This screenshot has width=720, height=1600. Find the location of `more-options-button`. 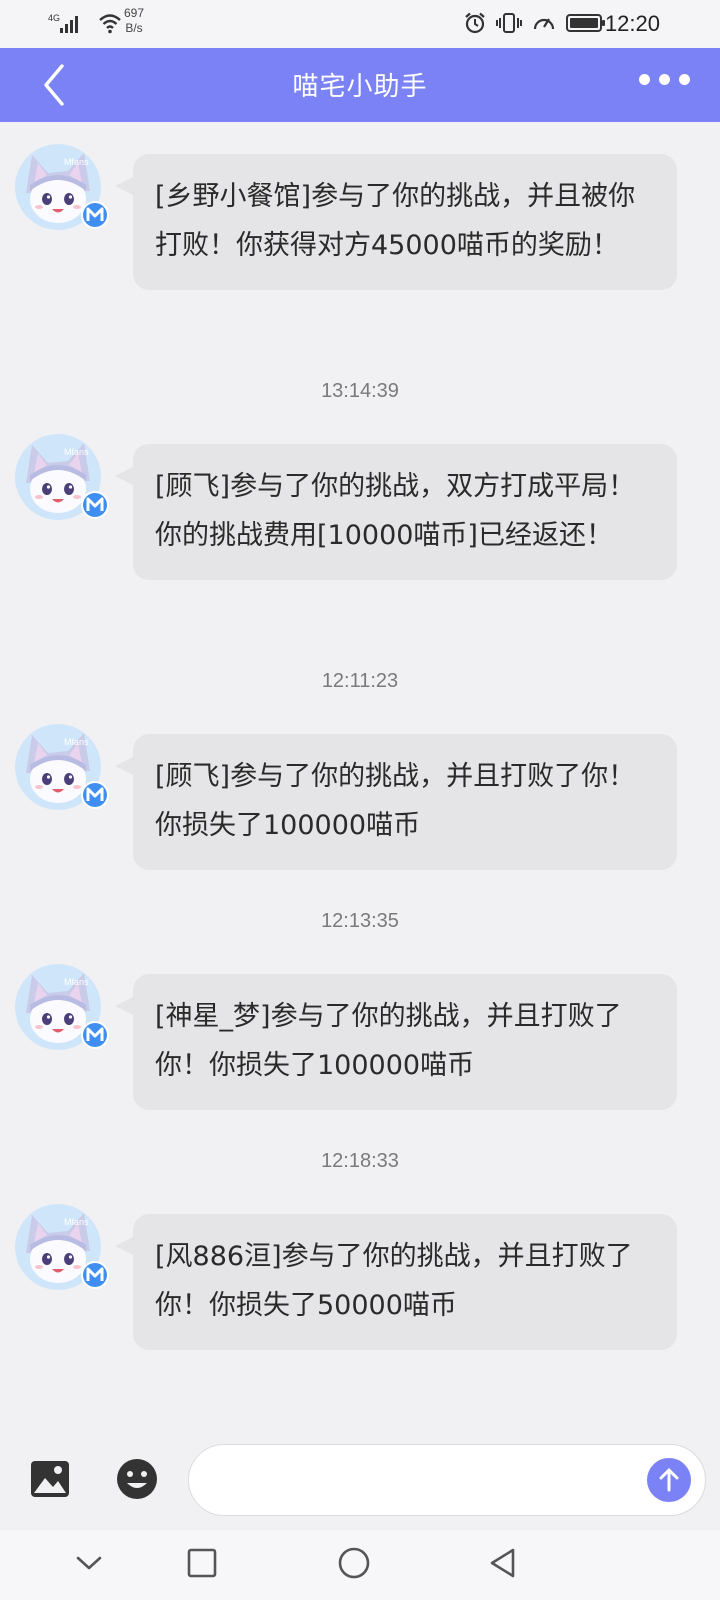

more-options-button is located at coordinates (664, 79).